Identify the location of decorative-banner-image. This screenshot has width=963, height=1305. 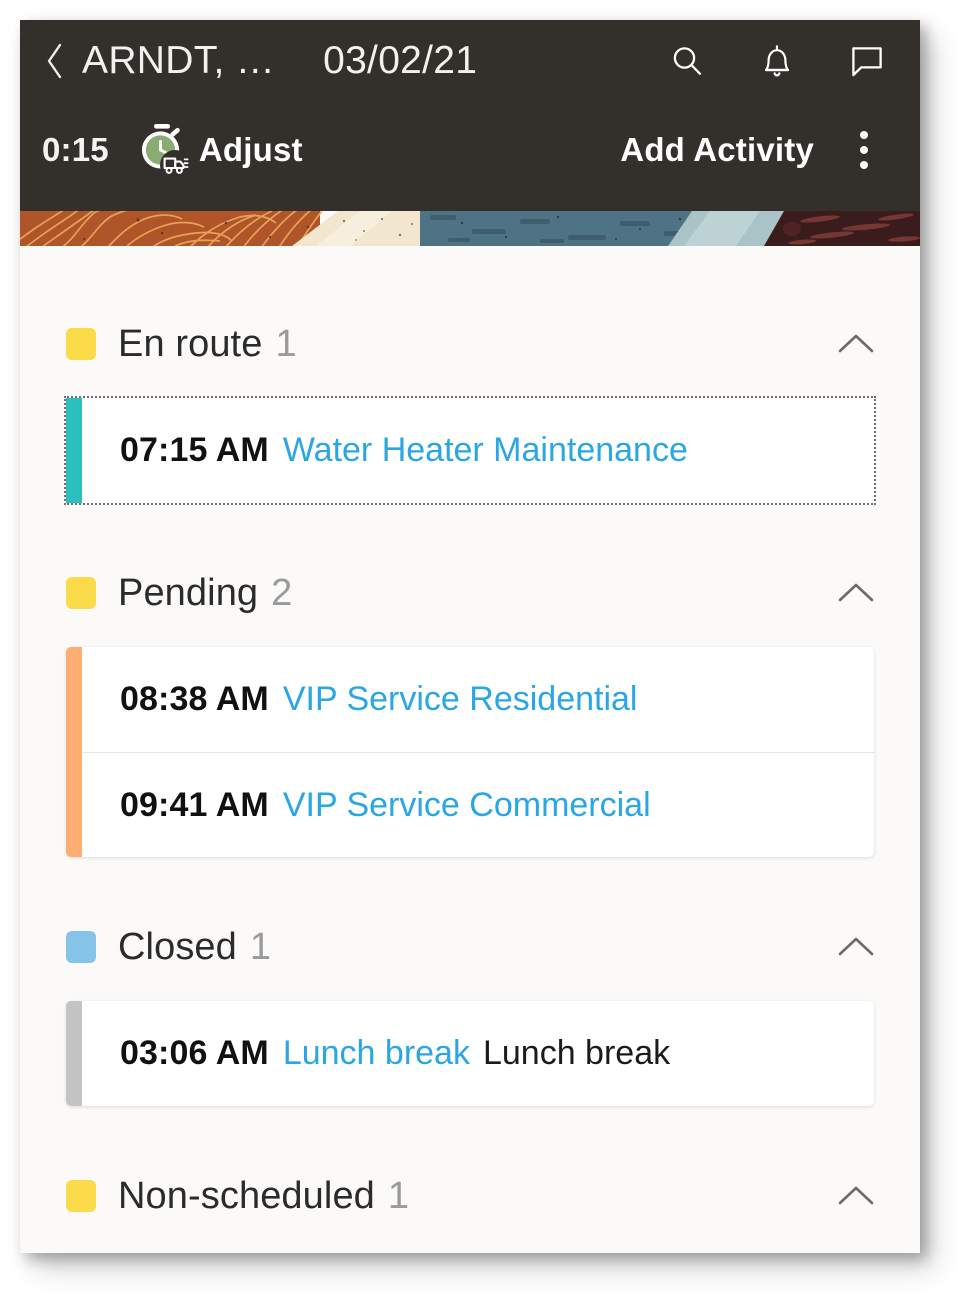
(470, 228).